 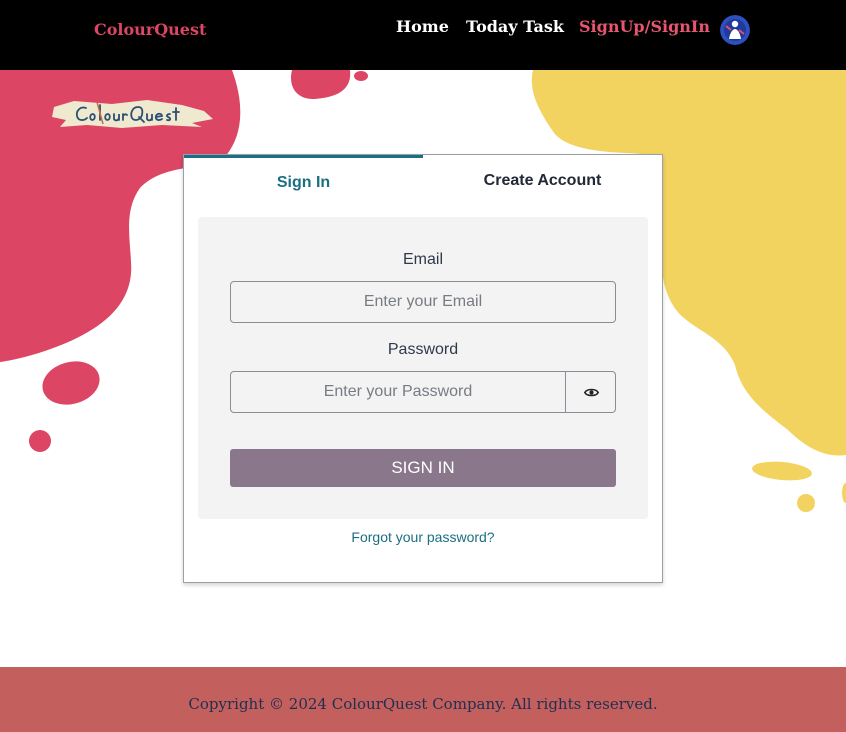 What do you see at coordinates (542, 181) in the screenshot?
I see `tab-create-account: Create Account` at bounding box center [542, 181].